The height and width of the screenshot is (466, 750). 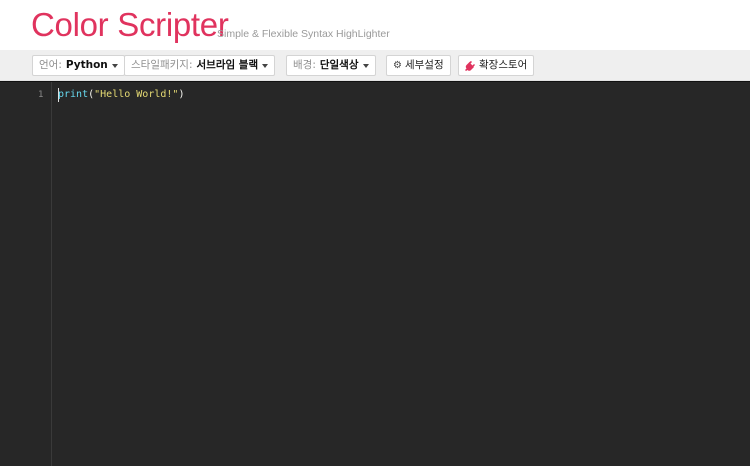 I want to click on code-paren-close: ), so click(x=181, y=94).